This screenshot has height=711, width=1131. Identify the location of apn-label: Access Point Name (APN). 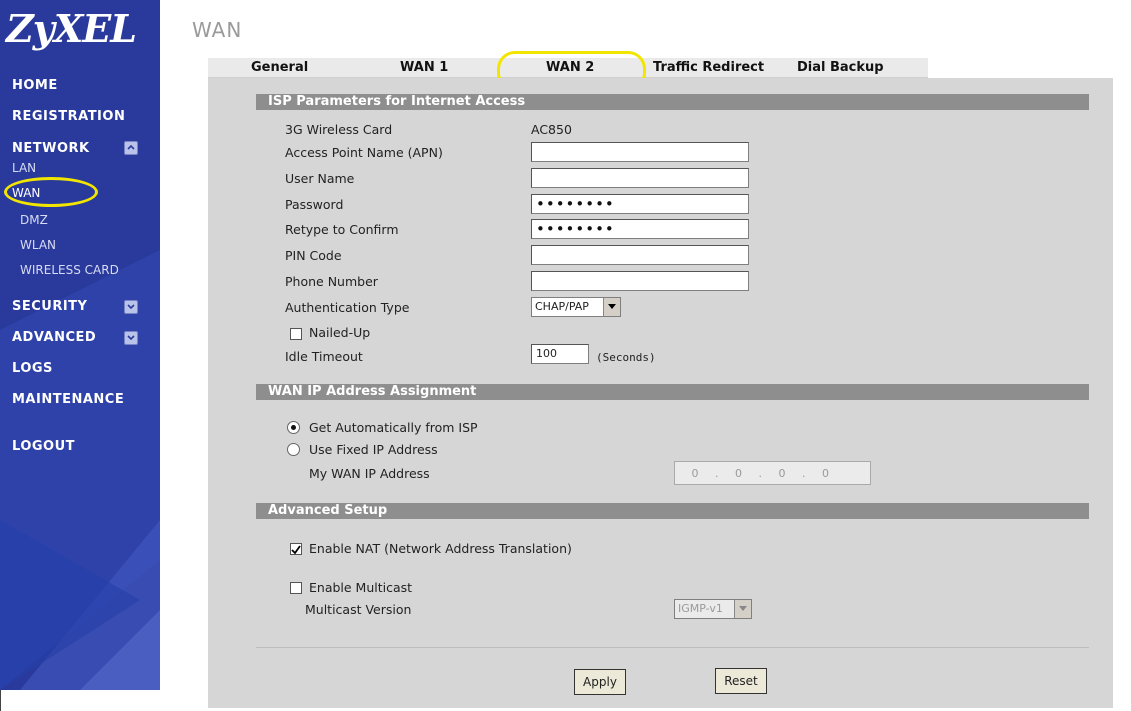
(364, 152).